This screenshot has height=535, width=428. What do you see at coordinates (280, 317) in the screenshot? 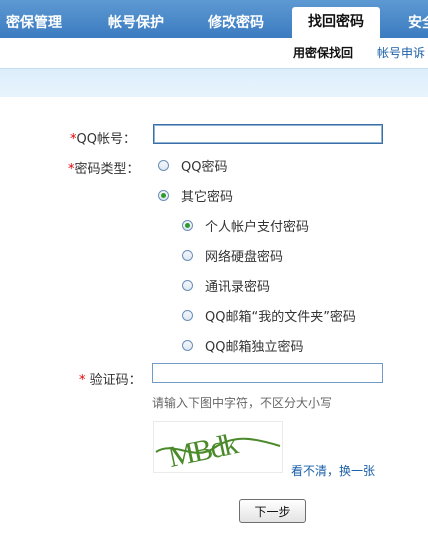
I see `radio-label: QQ邮箱“我的文件夹”密码` at bounding box center [280, 317].